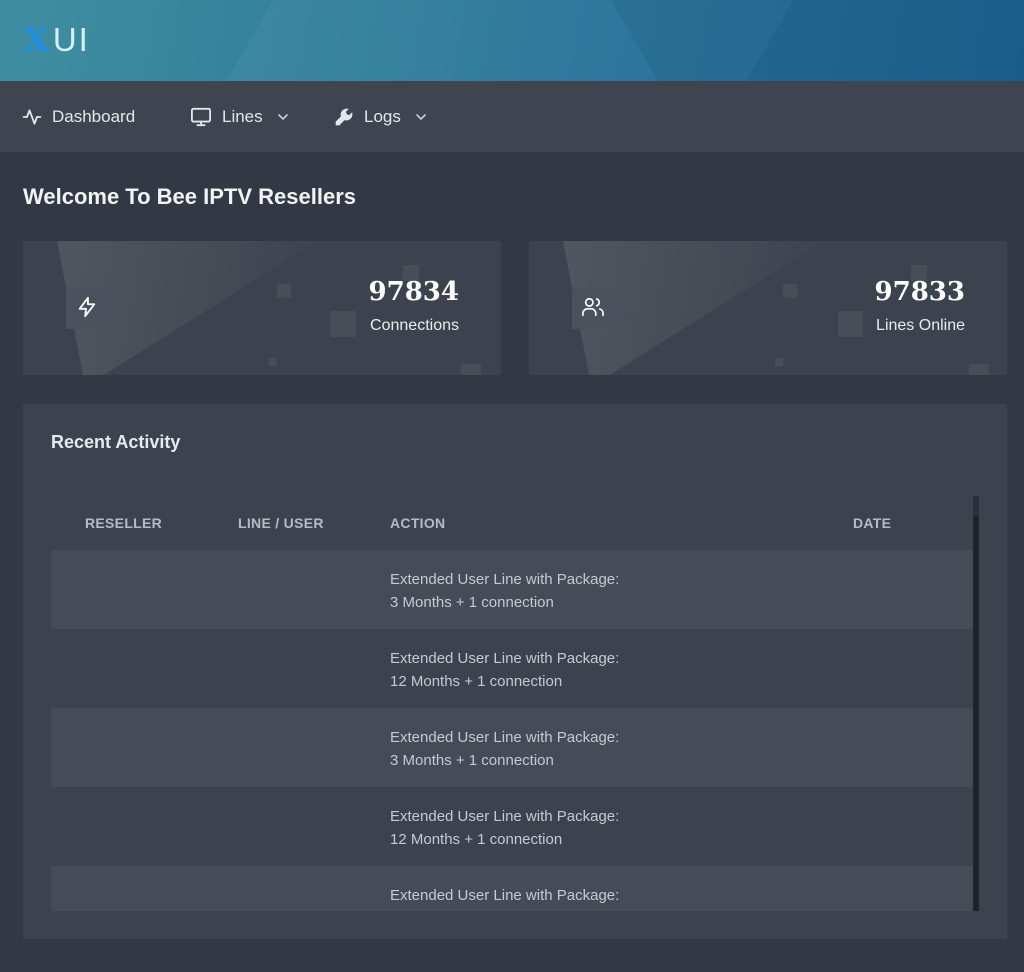  I want to click on nav-lines: Lines, so click(239, 116).